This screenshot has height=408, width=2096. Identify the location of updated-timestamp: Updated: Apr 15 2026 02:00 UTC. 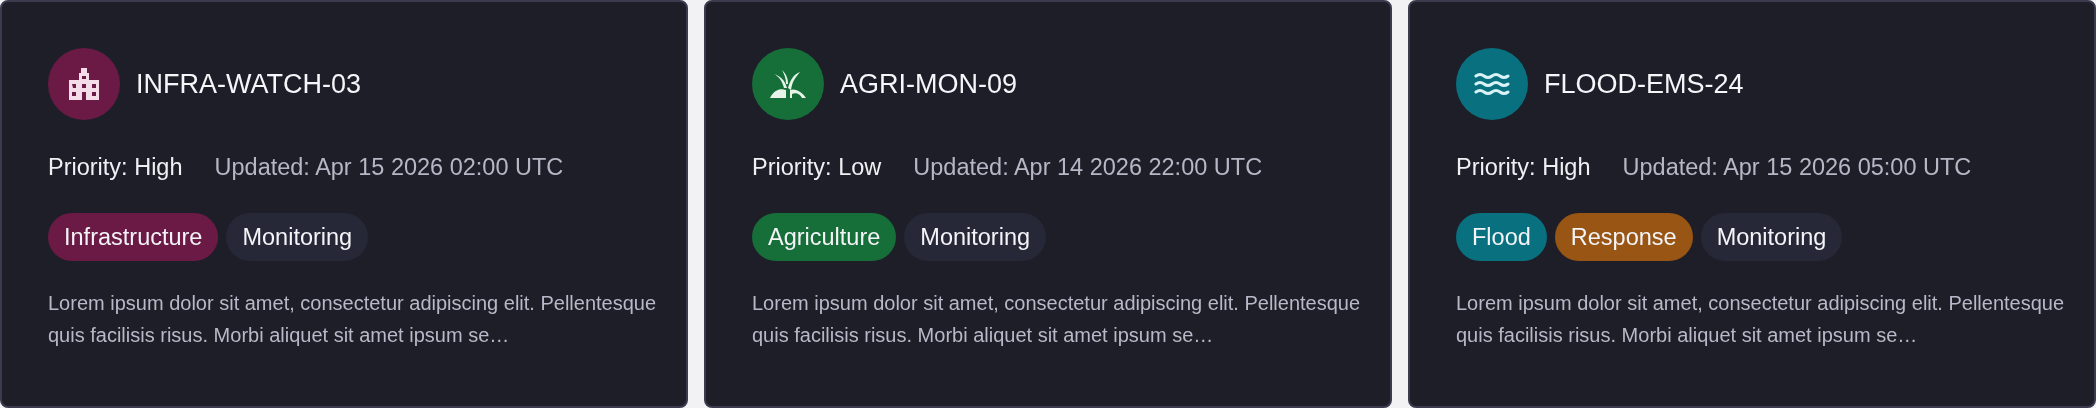
(389, 167).